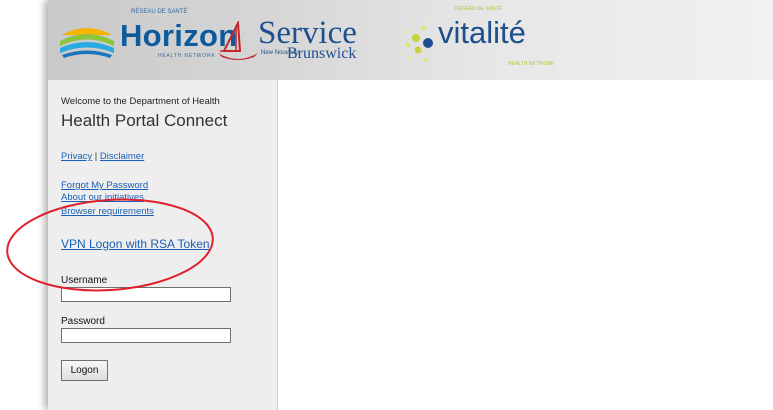 This screenshot has width=773, height=410. What do you see at coordinates (104, 185) in the screenshot?
I see `forgot-password-link: Forgot My Password` at bounding box center [104, 185].